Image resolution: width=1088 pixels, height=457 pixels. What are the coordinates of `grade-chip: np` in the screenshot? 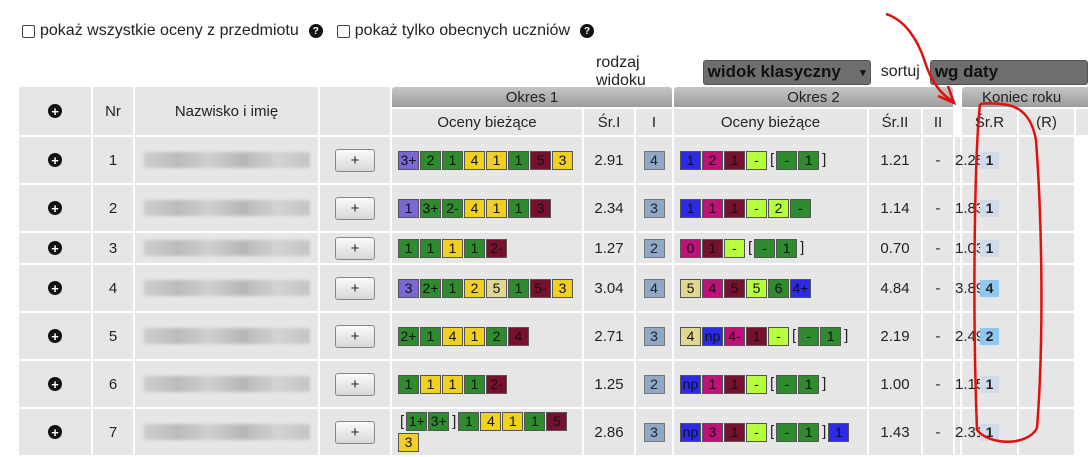 It's located at (712, 336).